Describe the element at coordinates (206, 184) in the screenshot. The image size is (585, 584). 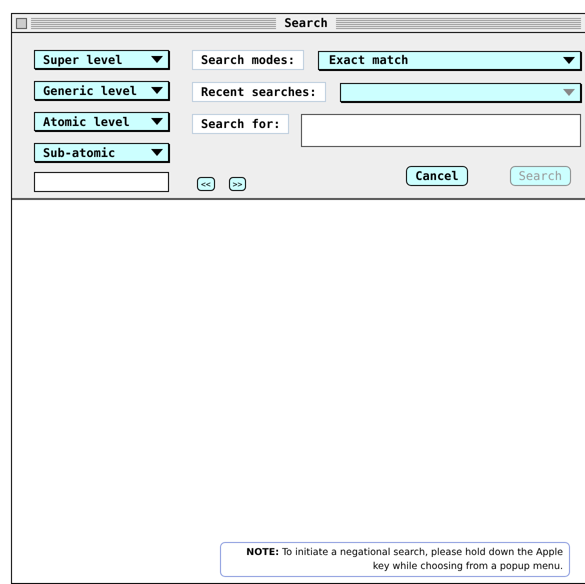
I see `nav-button: <<` at that location.